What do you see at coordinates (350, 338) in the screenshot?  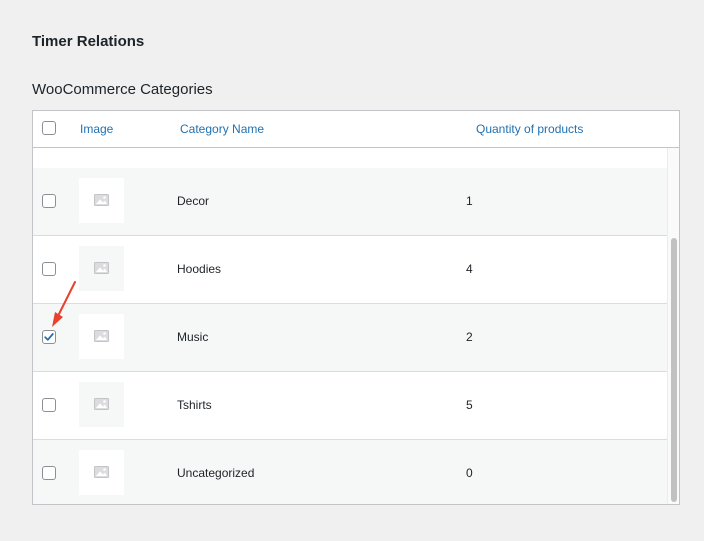 I see `table-row: Music 2` at bounding box center [350, 338].